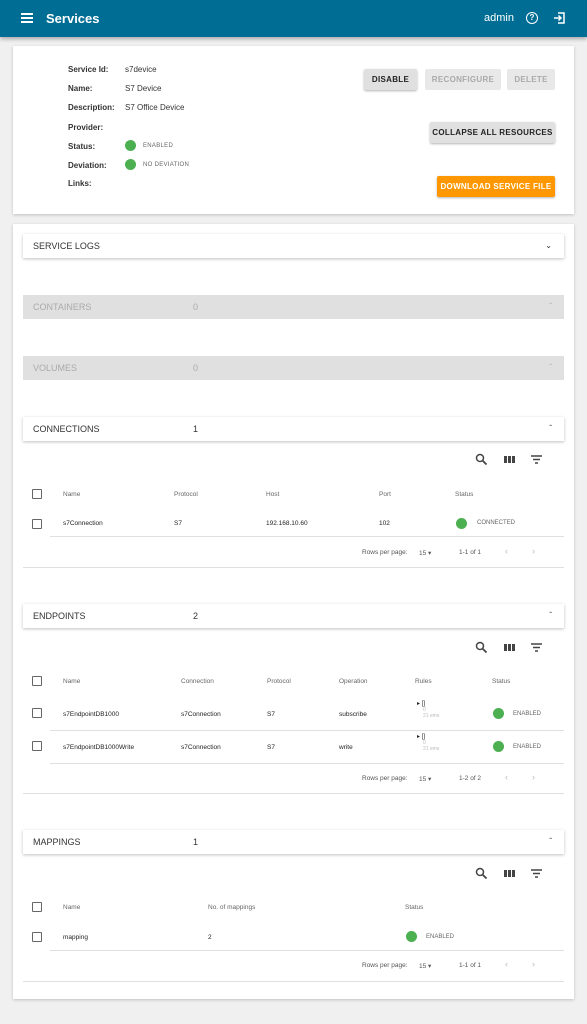 This screenshot has width=587, height=1024. I want to click on cell-mapping-count: 2, so click(210, 937).